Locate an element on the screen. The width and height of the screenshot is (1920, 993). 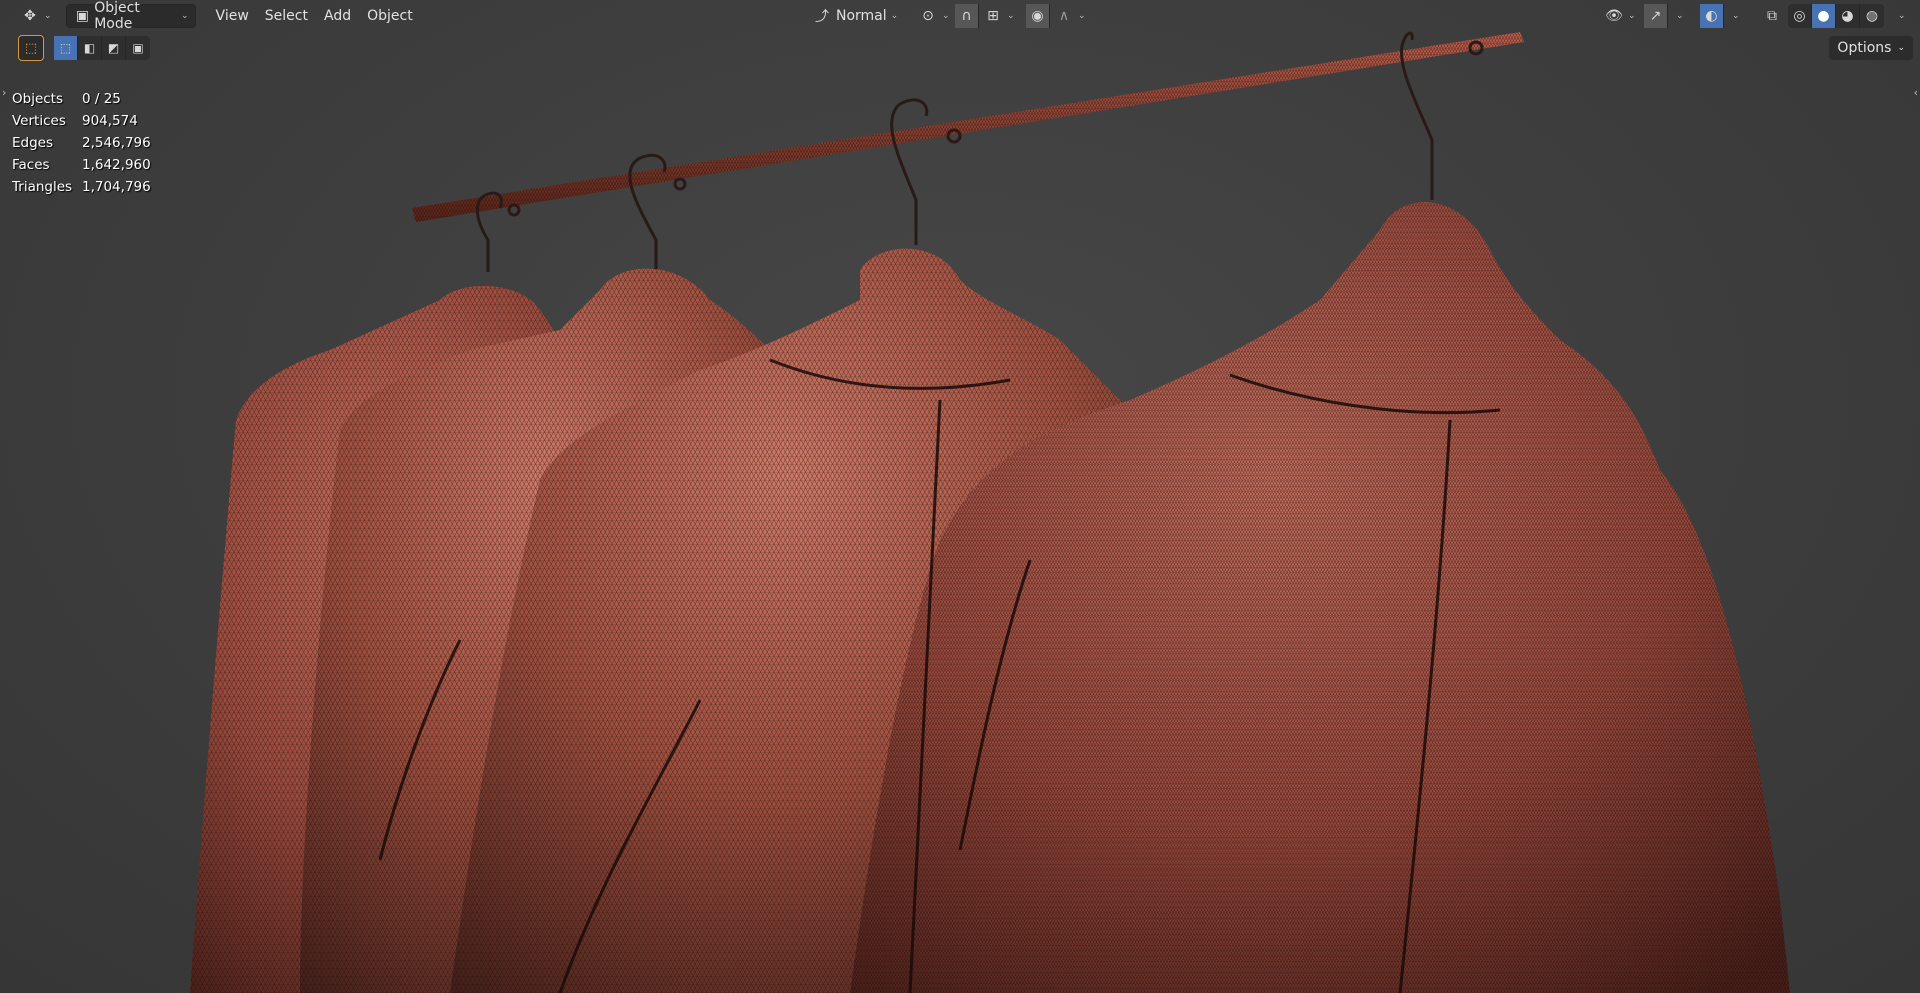
select-mode-intersect: ▣ is located at coordinates (138, 48).